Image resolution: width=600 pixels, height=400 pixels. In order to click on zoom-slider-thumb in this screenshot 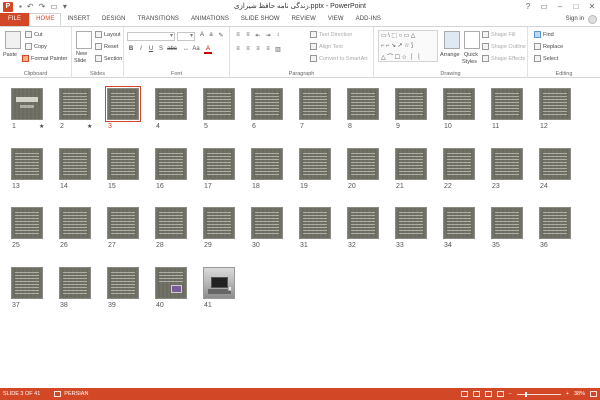, I will do `click(525, 394)`.